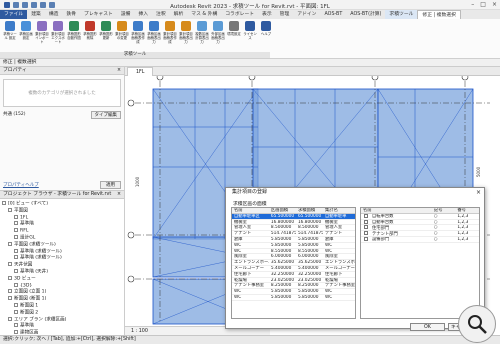 The image size is (500, 344). What do you see at coordinates (21, 185) in the screenshot?
I see `properties-help-link: プロパティヘルプ` at bounding box center [21, 185].